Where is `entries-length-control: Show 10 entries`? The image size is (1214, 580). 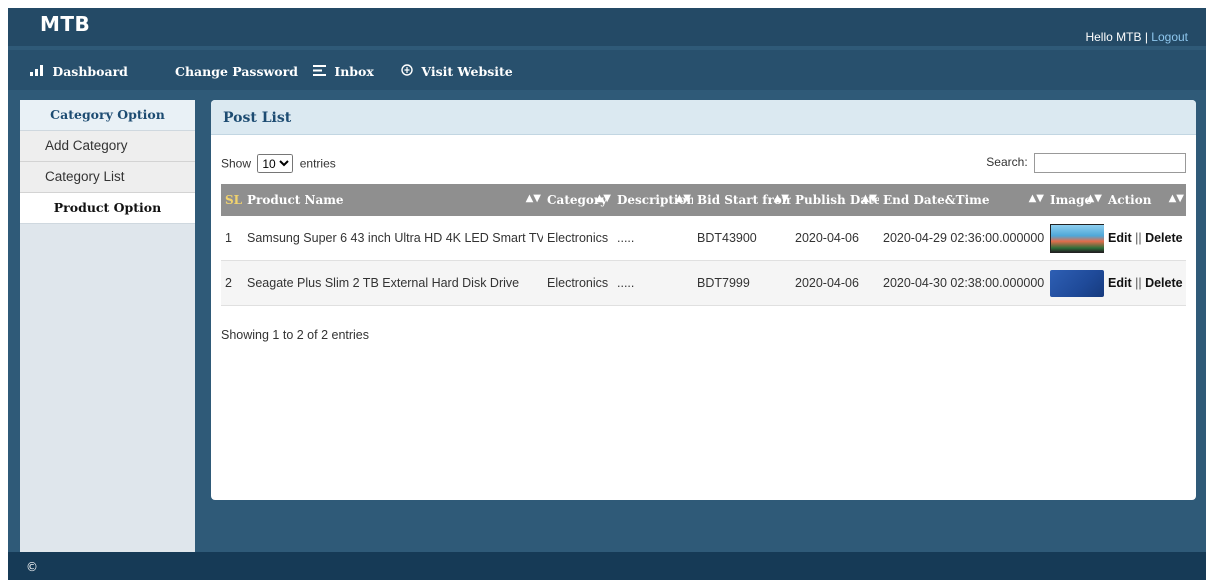 entries-length-control: Show 10 entries is located at coordinates (278, 163).